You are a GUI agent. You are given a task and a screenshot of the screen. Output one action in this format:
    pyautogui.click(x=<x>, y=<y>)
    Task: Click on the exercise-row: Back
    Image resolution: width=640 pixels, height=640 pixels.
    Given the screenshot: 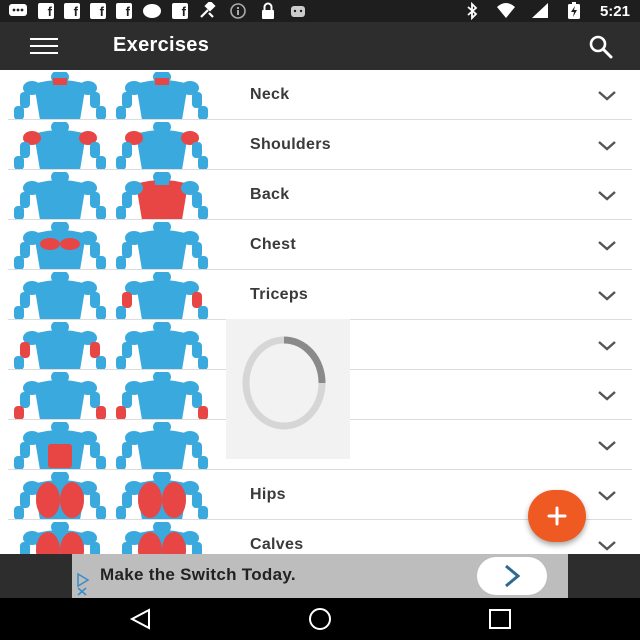 What is the action you would take?
    pyautogui.click(x=320, y=195)
    